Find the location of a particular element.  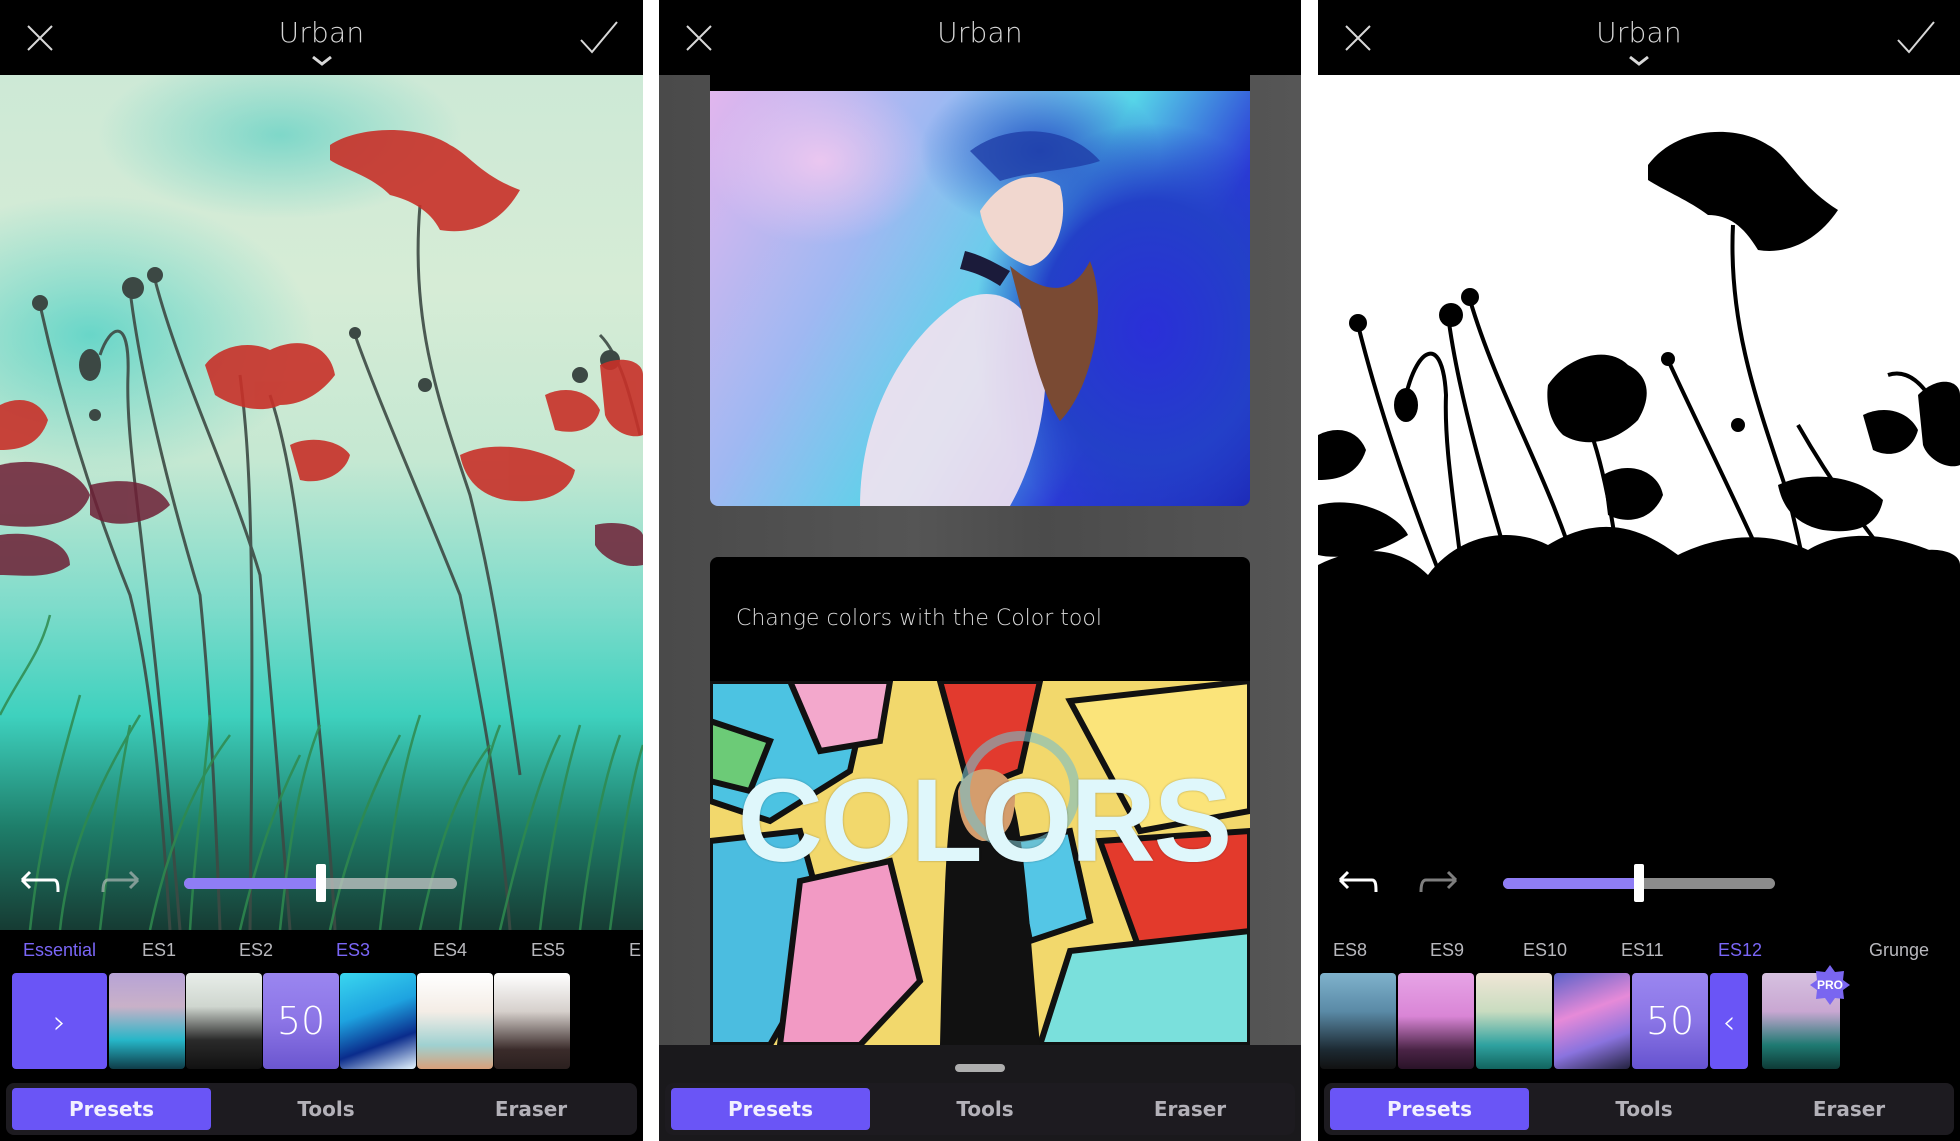

preset-label-es12: ES12 is located at coordinates (1740, 950).